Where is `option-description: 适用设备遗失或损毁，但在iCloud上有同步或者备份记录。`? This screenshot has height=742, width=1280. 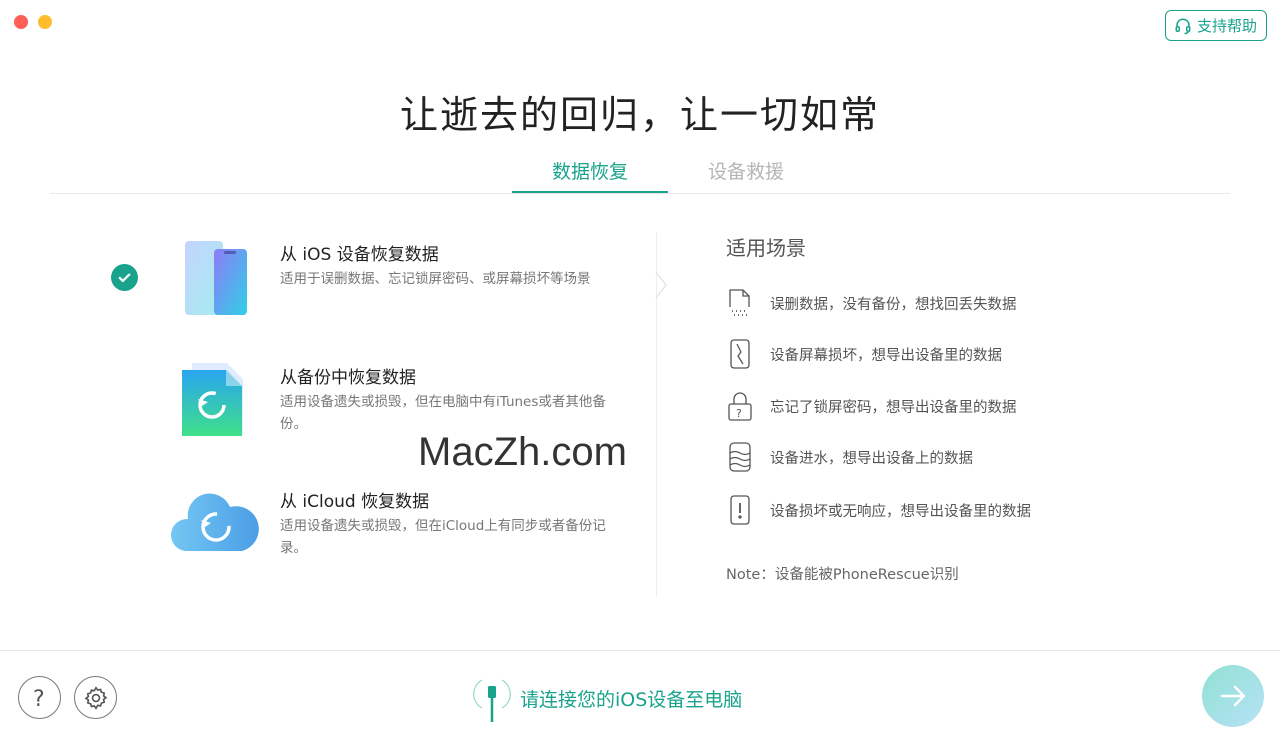
option-description: 适用设备遗失或损毁，但在iCloud上有同步或者备份记录。 is located at coordinates (443, 537).